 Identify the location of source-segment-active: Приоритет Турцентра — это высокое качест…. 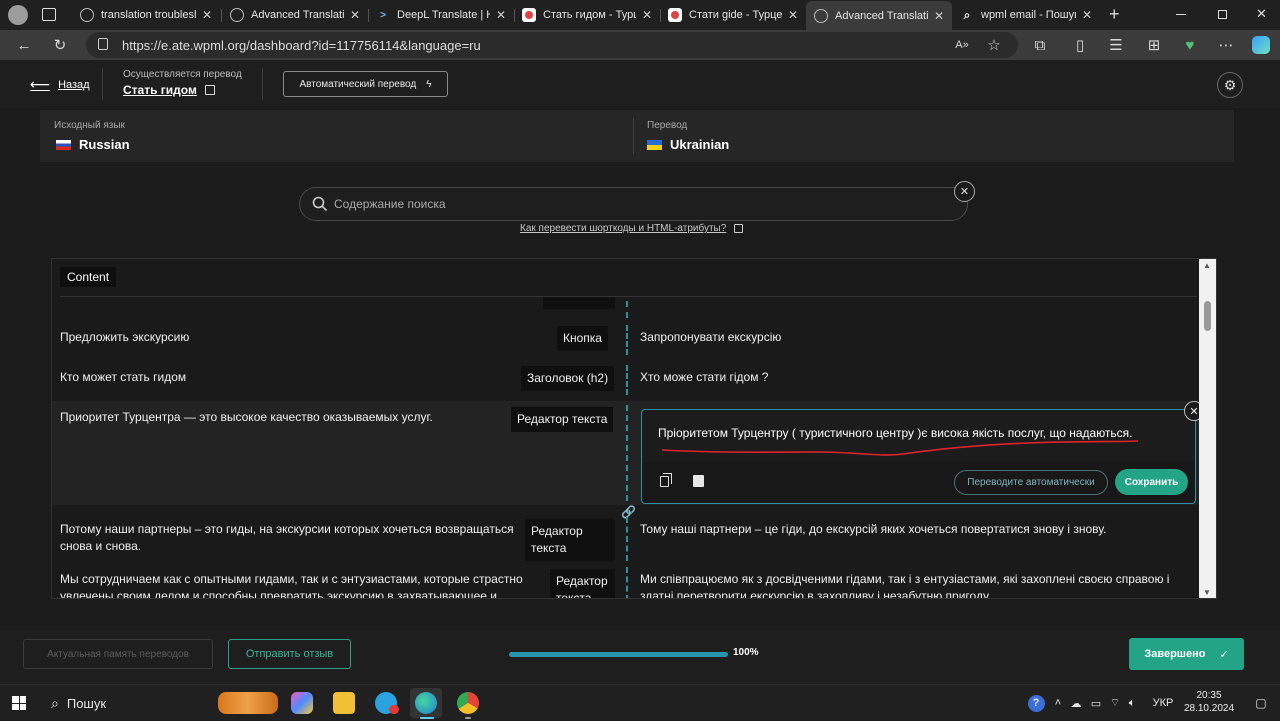
(246, 417).